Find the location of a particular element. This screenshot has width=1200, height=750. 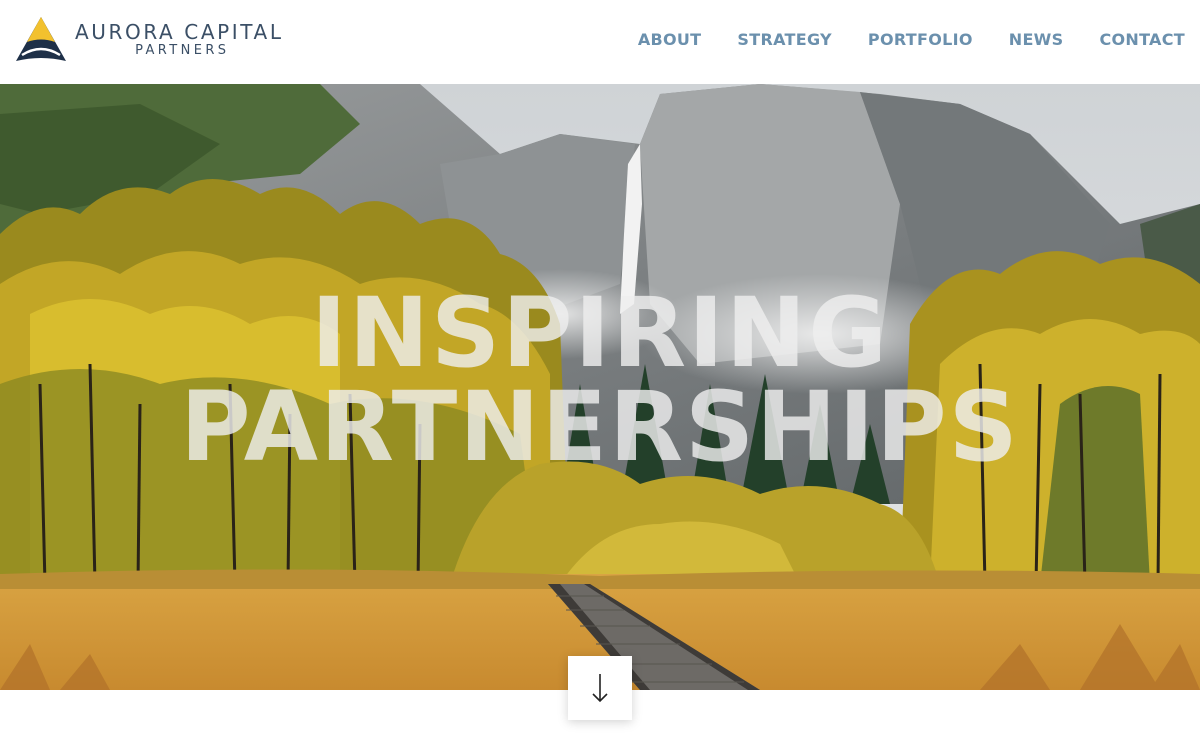

scroll-down-button is located at coordinates (600, 688).